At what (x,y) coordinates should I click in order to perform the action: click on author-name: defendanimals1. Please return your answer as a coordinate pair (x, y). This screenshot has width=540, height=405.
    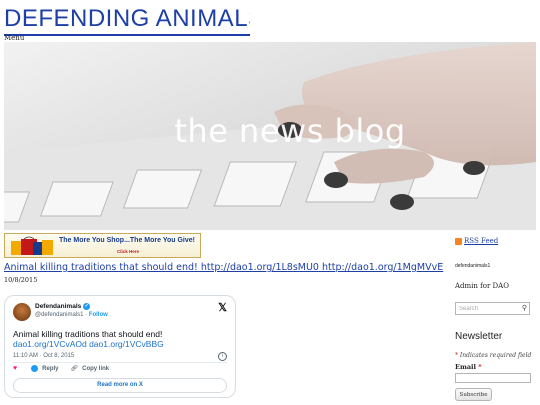
    Looking at the image, I should click on (473, 266).